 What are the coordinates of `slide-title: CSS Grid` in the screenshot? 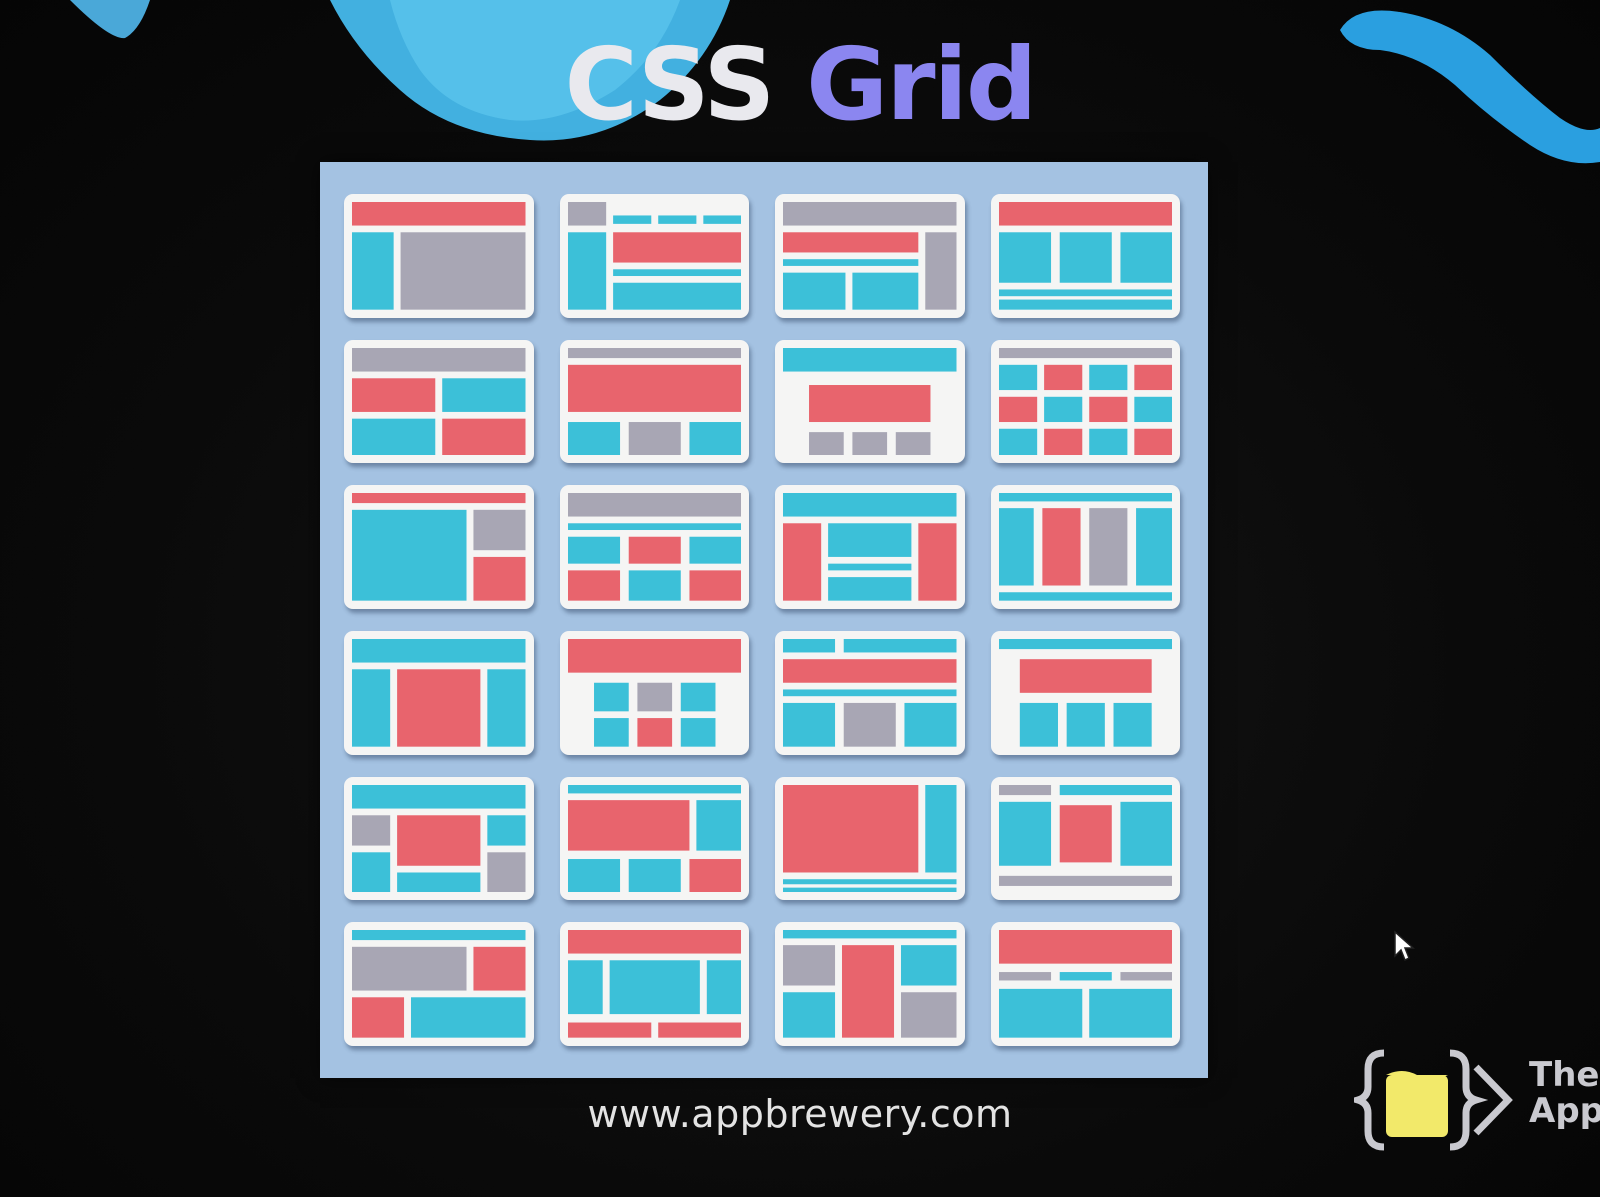 It's located at (800, 85).